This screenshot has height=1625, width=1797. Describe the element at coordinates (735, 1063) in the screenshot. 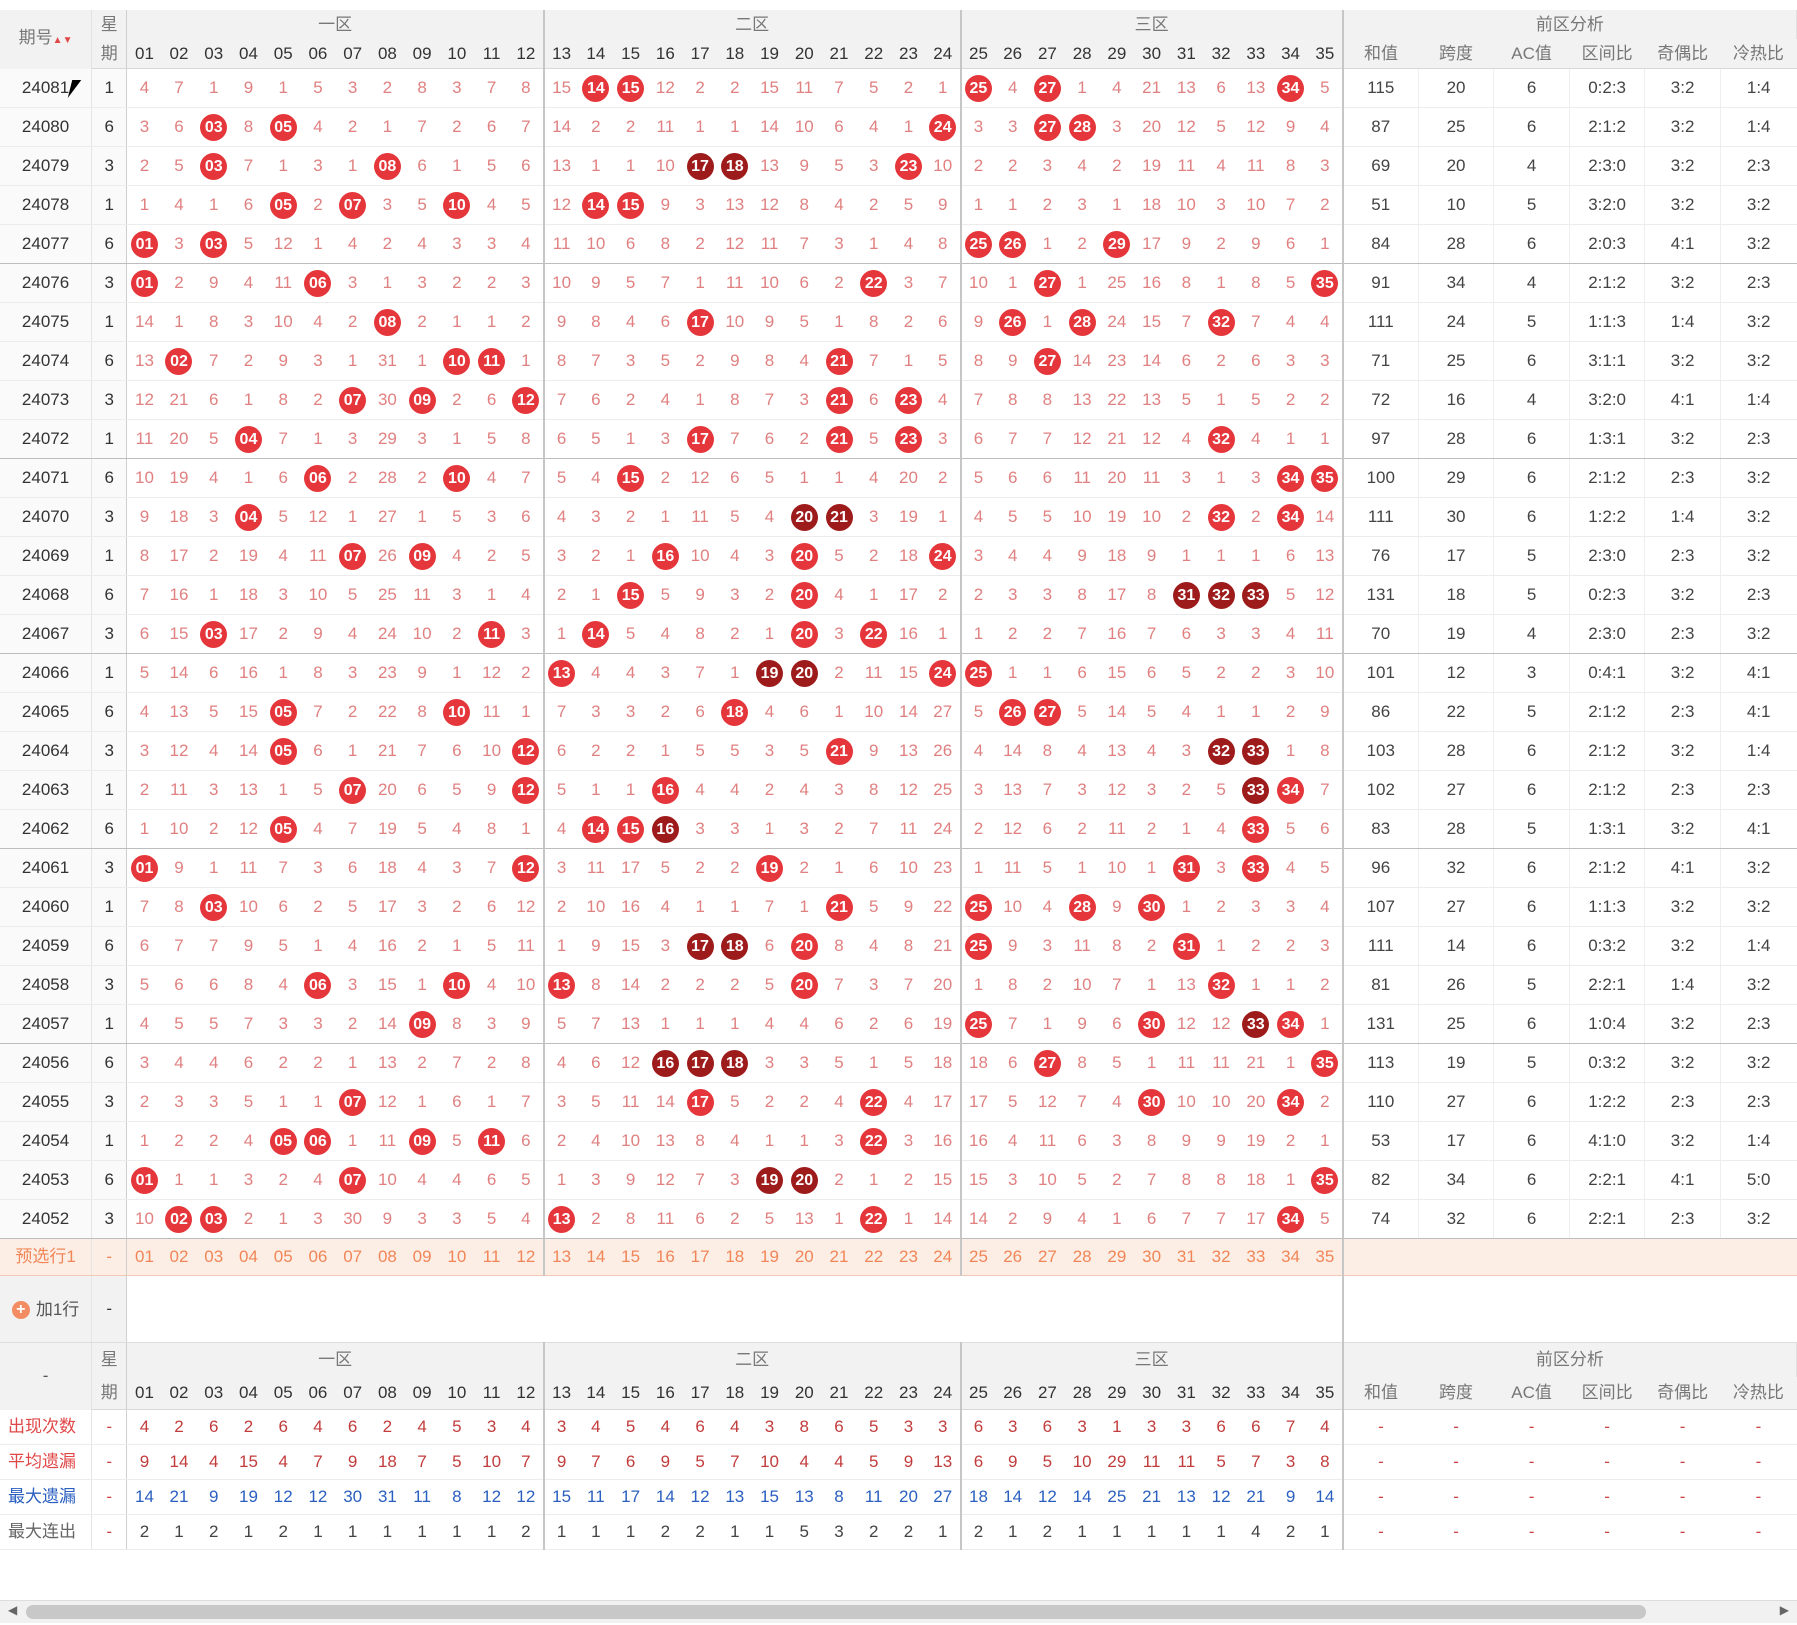

I see `drawn-ball: 18` at that location.